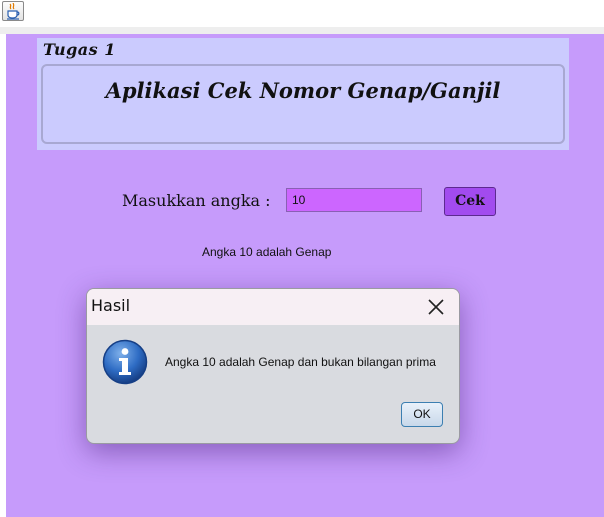  What do you see at coordinates (302, 30) in the screenshot?
I see `toolbar-separator` at bounding box center [302, 30].